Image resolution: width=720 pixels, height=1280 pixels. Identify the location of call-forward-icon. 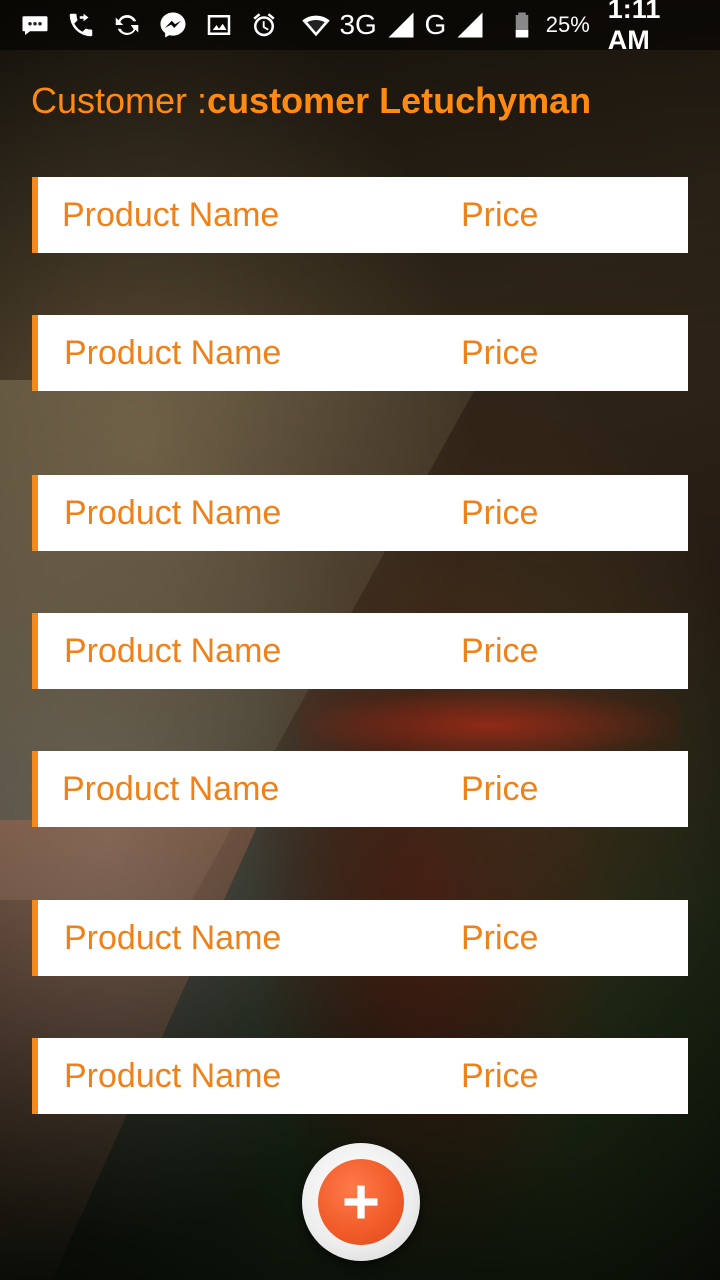
(81, 25).